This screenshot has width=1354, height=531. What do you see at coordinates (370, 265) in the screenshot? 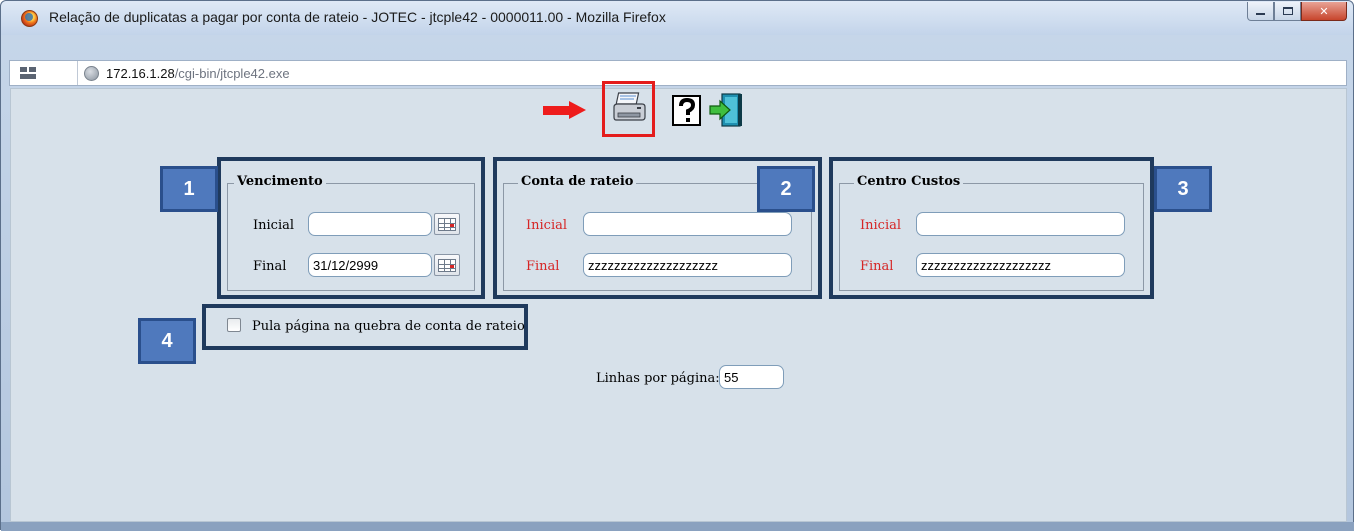
I see `vencimento-final-input` at bounding box center [370, 265].